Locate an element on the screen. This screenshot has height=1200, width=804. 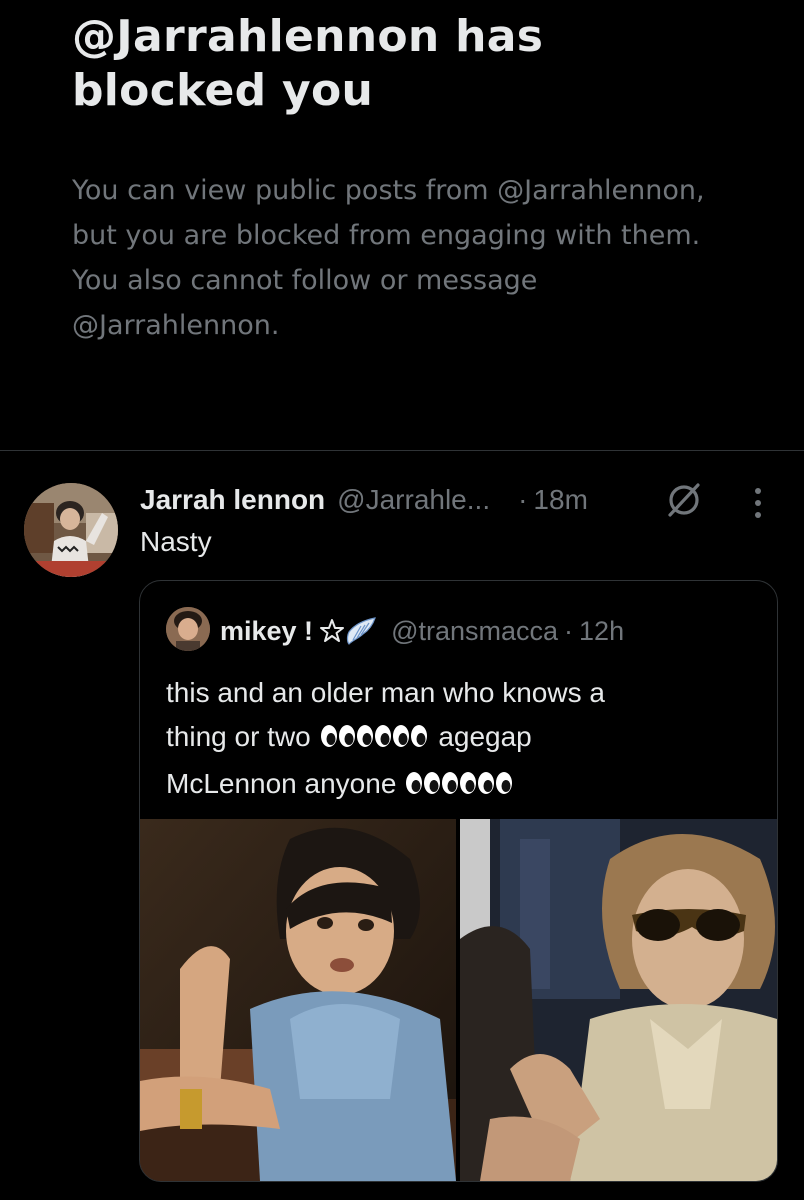
post-time: 18m is located at coordinates (560, 500).